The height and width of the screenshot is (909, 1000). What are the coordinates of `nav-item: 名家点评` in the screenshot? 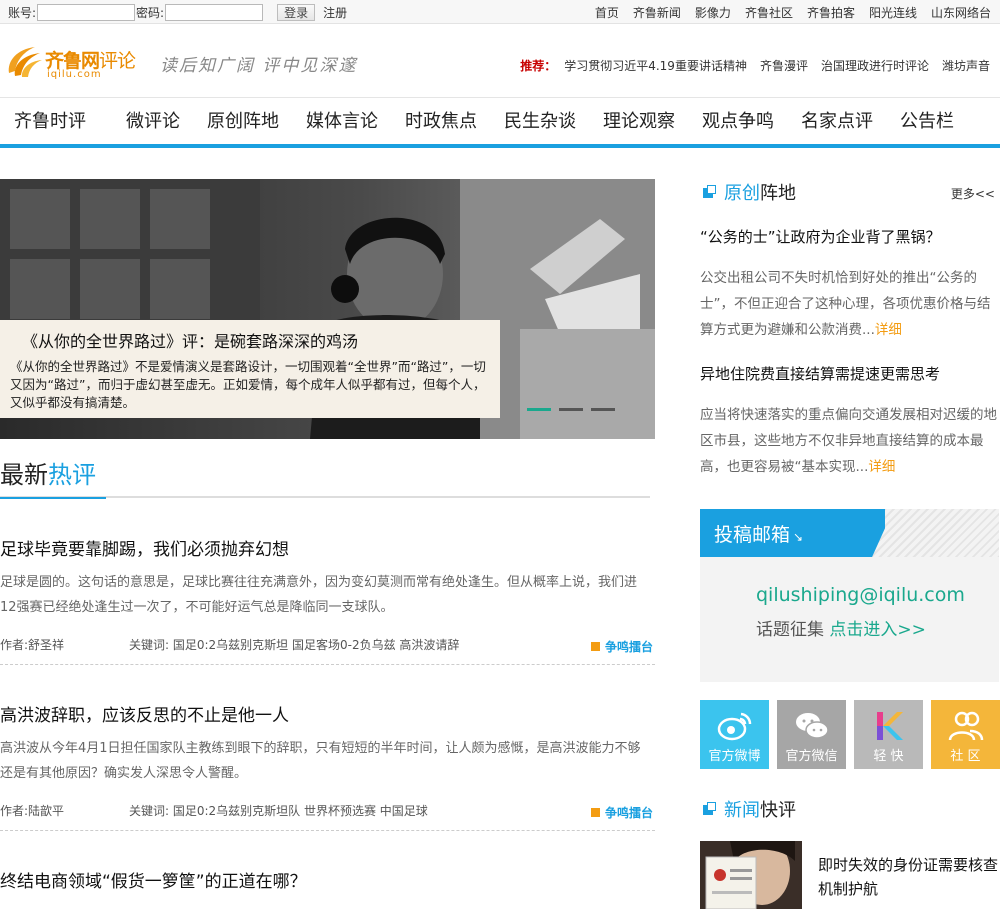 It's located at (837, 121).